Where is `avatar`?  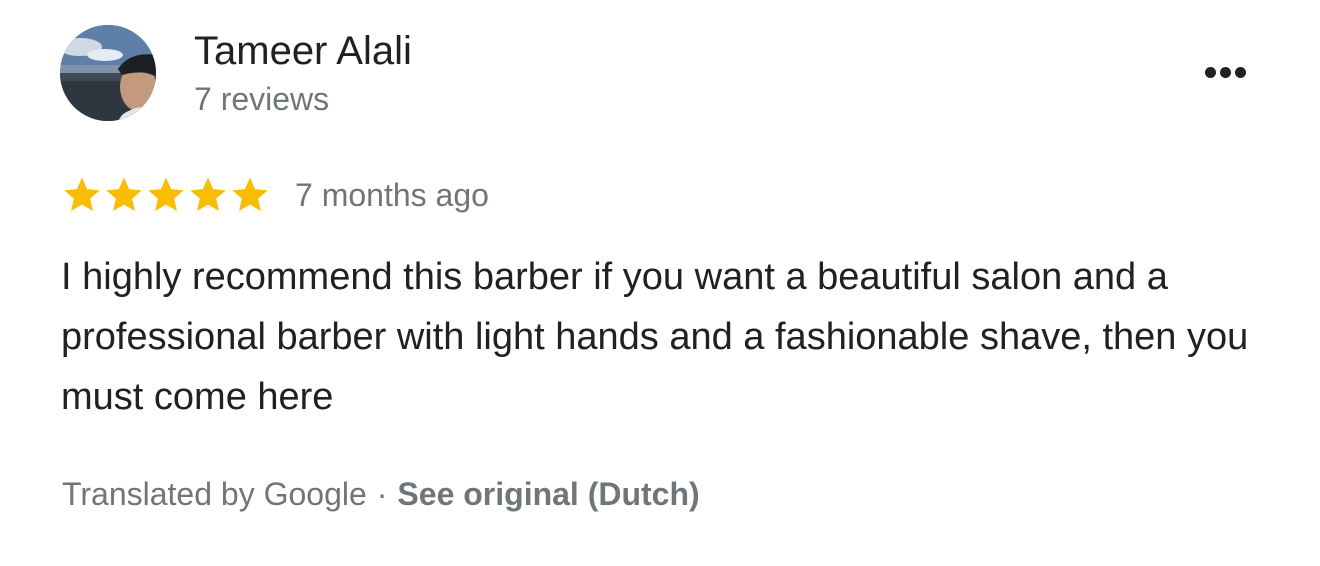
avatar is located at coordinates (108, 73).